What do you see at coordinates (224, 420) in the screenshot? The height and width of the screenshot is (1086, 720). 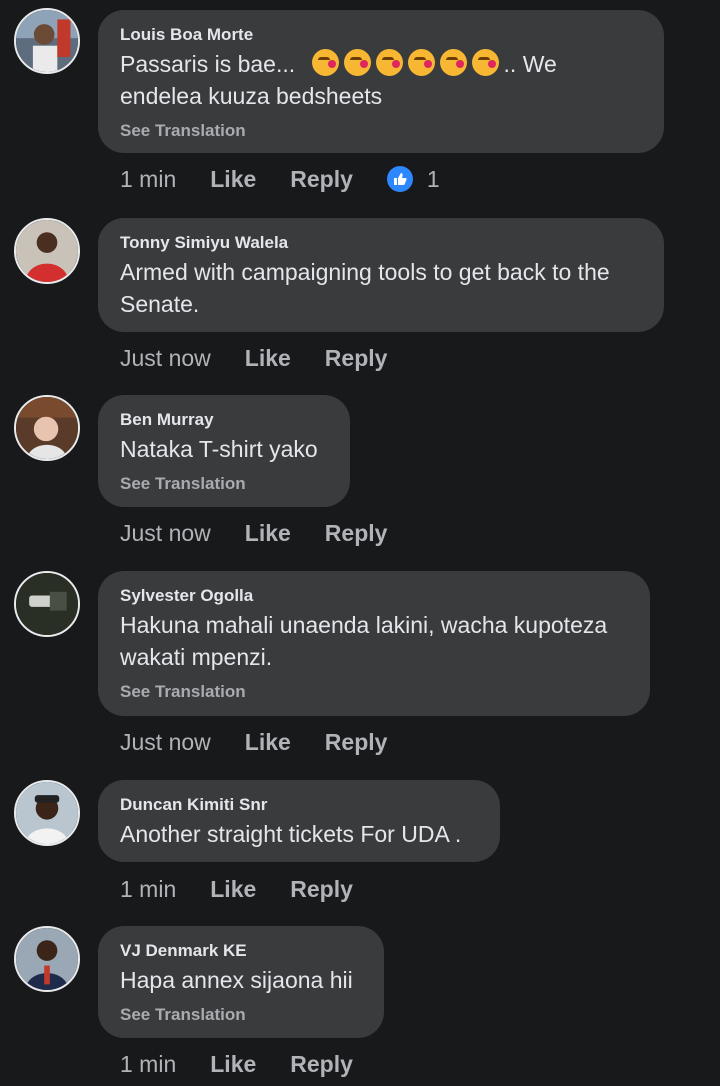 I see `comment-author: Ben Murray` at bounding box center [224, 420].